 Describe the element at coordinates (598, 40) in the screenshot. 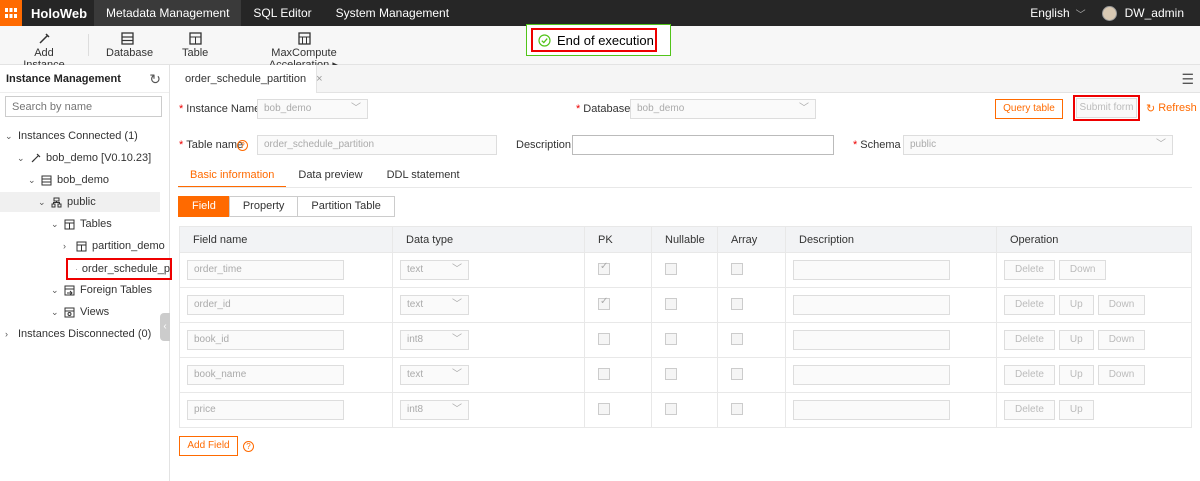

I see `execution-toast: End of execution` at that location.